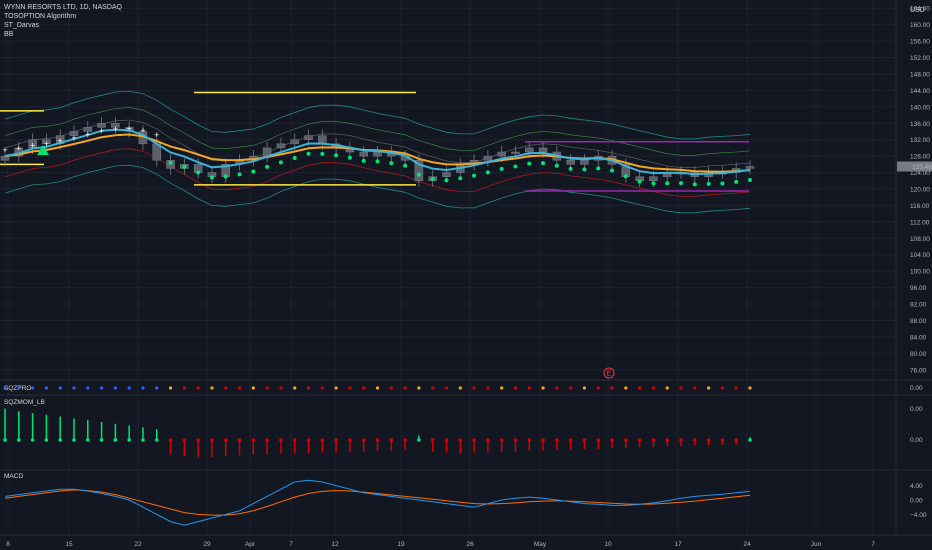  What do you see at coordinates (138, 544) in the screenshot?
I see `time-tick-label: 22` at bounding box center [138, 544].